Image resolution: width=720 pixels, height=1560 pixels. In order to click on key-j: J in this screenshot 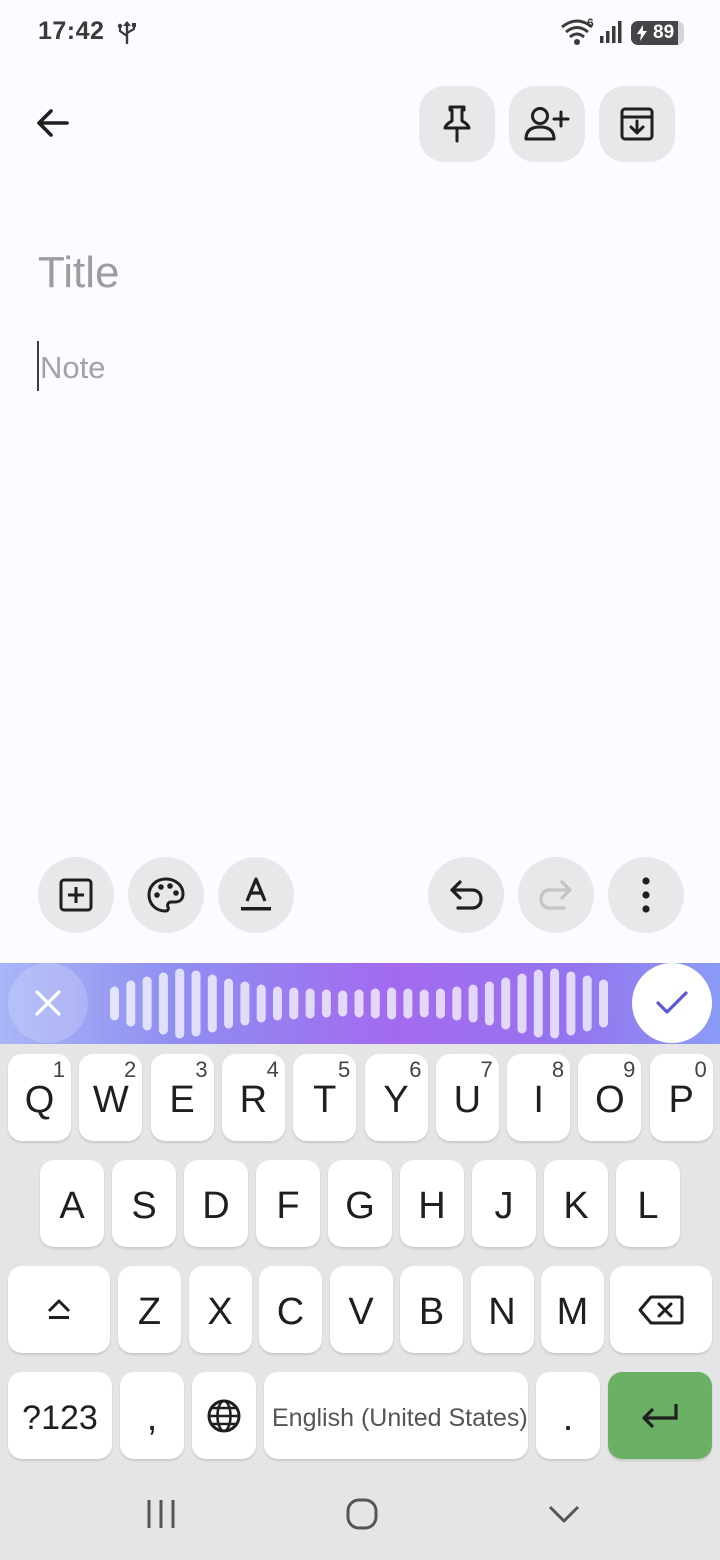, I will do `click(504, 1203)`.